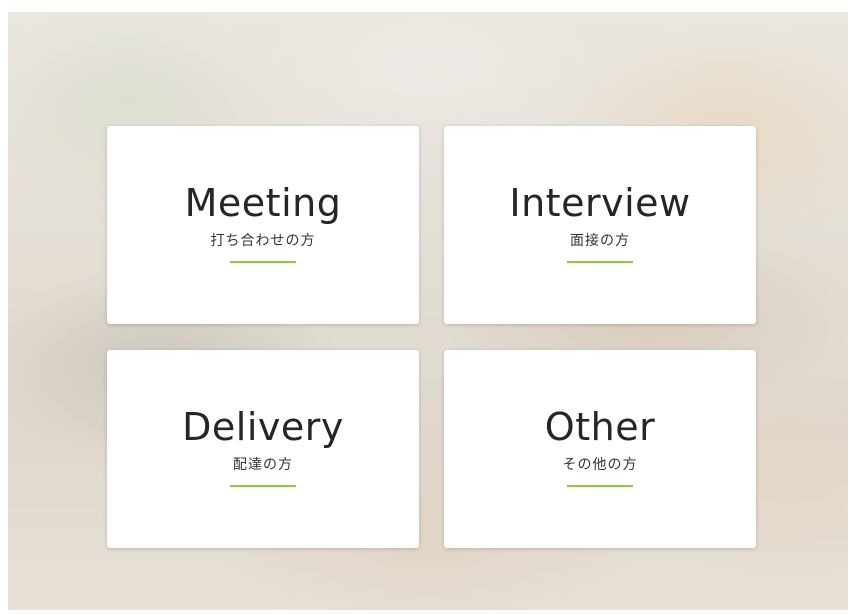 This screenshot has width=848, height=614. Describe the element at coordinates (600, 241) in the screenshot. I see `card-subtitle: 面接の方` at that location.